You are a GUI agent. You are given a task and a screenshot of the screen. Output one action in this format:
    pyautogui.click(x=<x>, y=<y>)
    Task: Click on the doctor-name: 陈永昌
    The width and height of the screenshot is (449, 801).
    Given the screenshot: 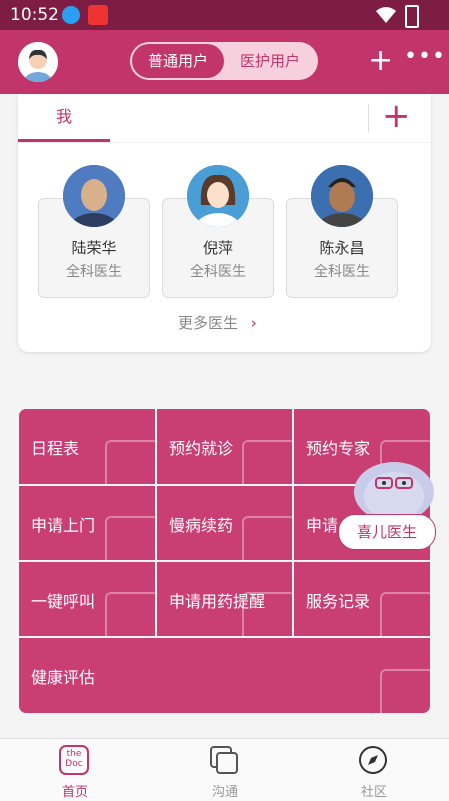 What is the action you would take?
    pyautogui.click(x=342, y=248)
    